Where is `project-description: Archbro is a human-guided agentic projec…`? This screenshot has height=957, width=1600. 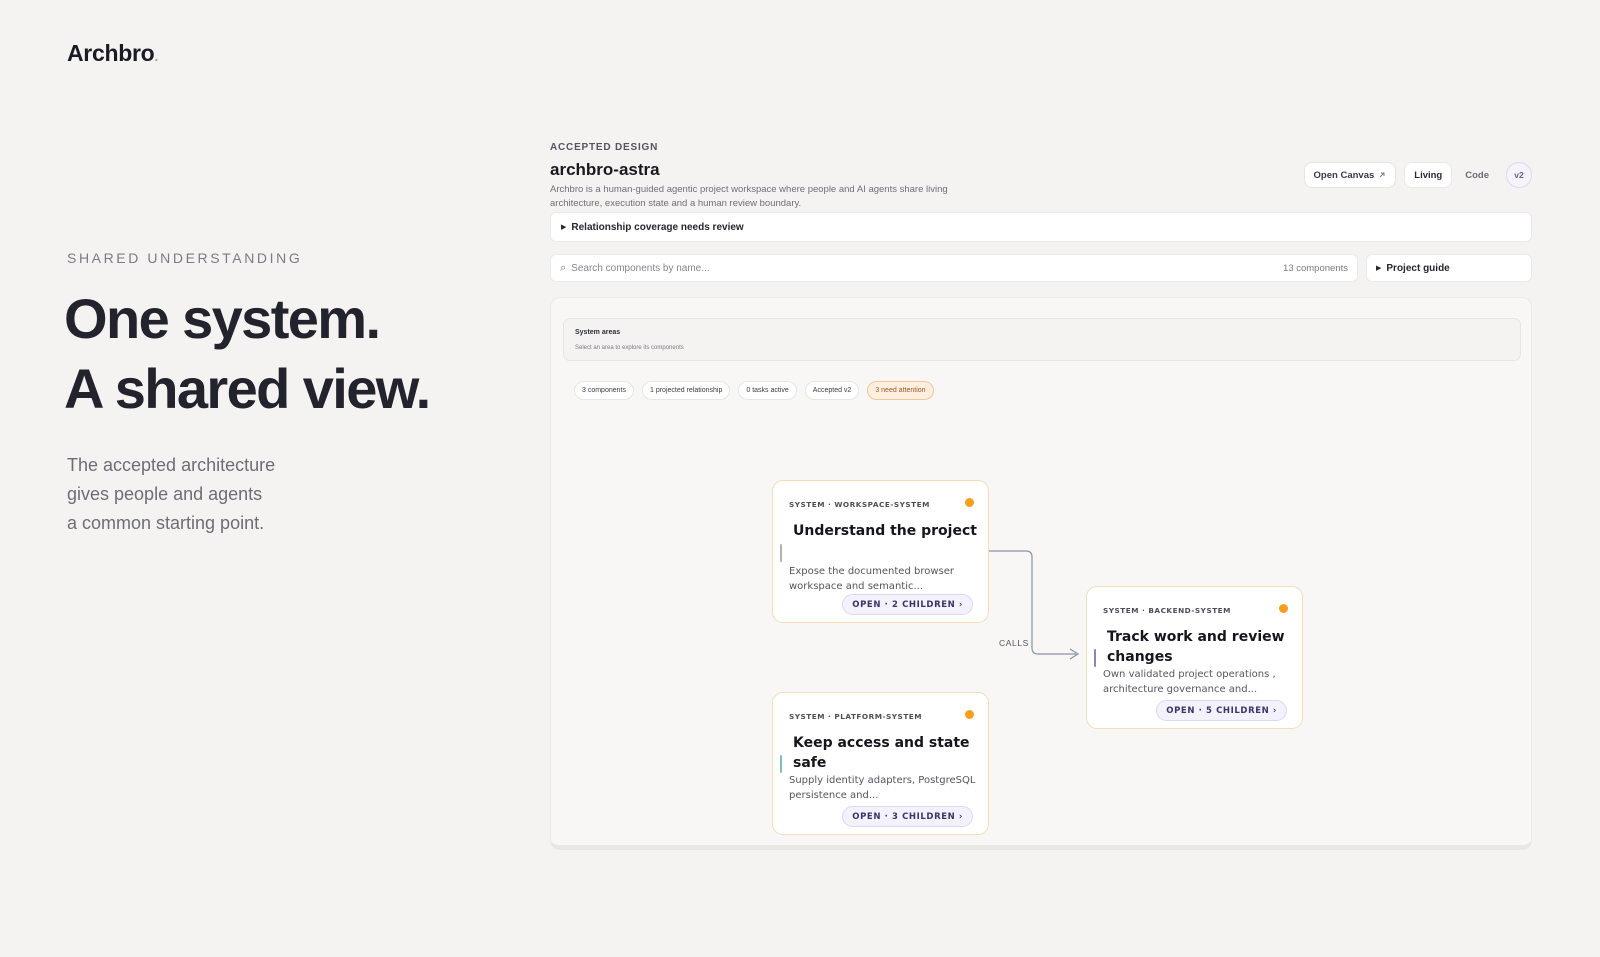 project-description: Archbro is a human-guided agentic projec… is located at coordinates (749, 196).